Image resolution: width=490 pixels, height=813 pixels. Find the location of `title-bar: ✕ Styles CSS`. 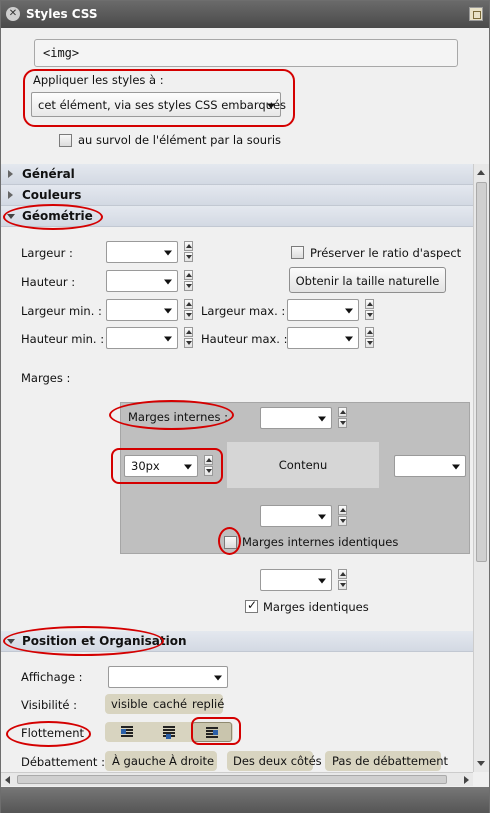

title-bar: ✕ Styles CSS is located at coordinates (245, 14).